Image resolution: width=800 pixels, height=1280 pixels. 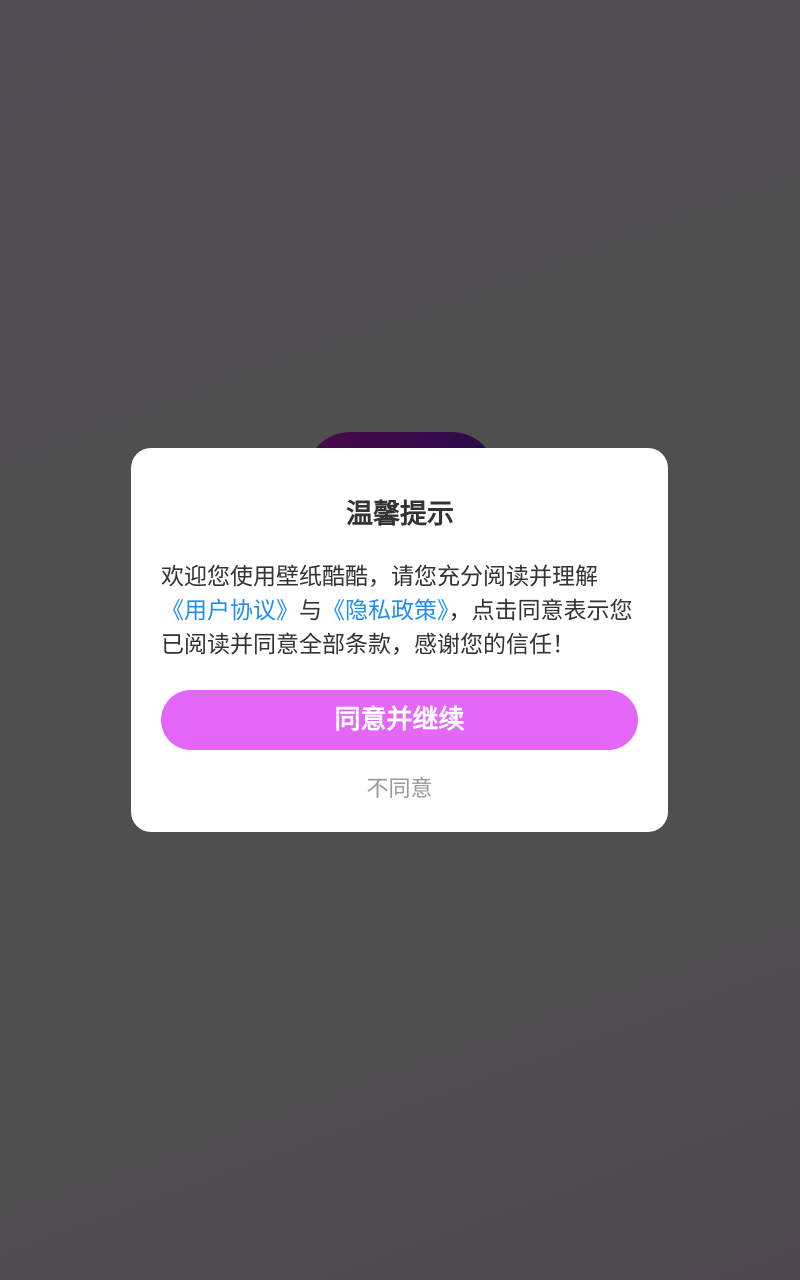 I want to click on privacy-policy-link: 《隐私政策》, so click(x=385, y=611).